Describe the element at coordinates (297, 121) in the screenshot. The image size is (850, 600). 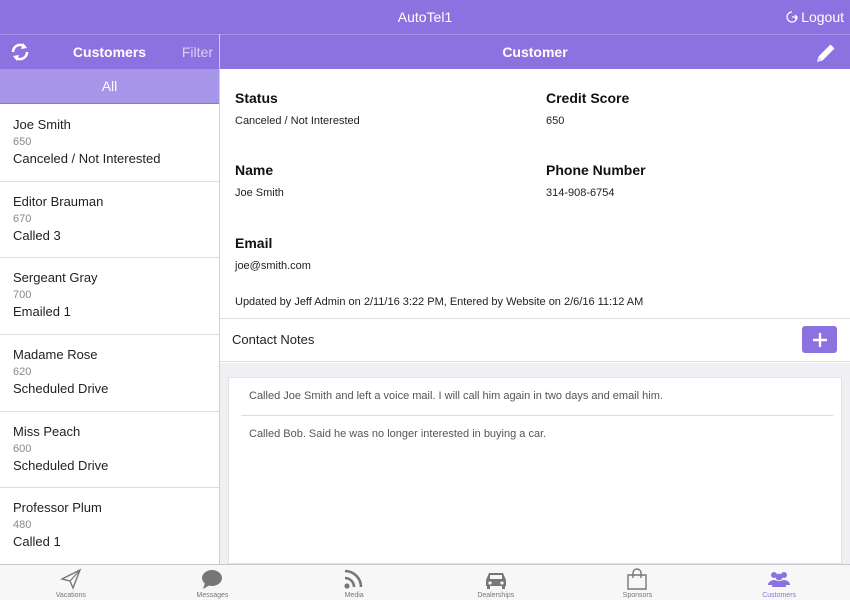
I see `status-value: Canceled / Not Interested` at that location.